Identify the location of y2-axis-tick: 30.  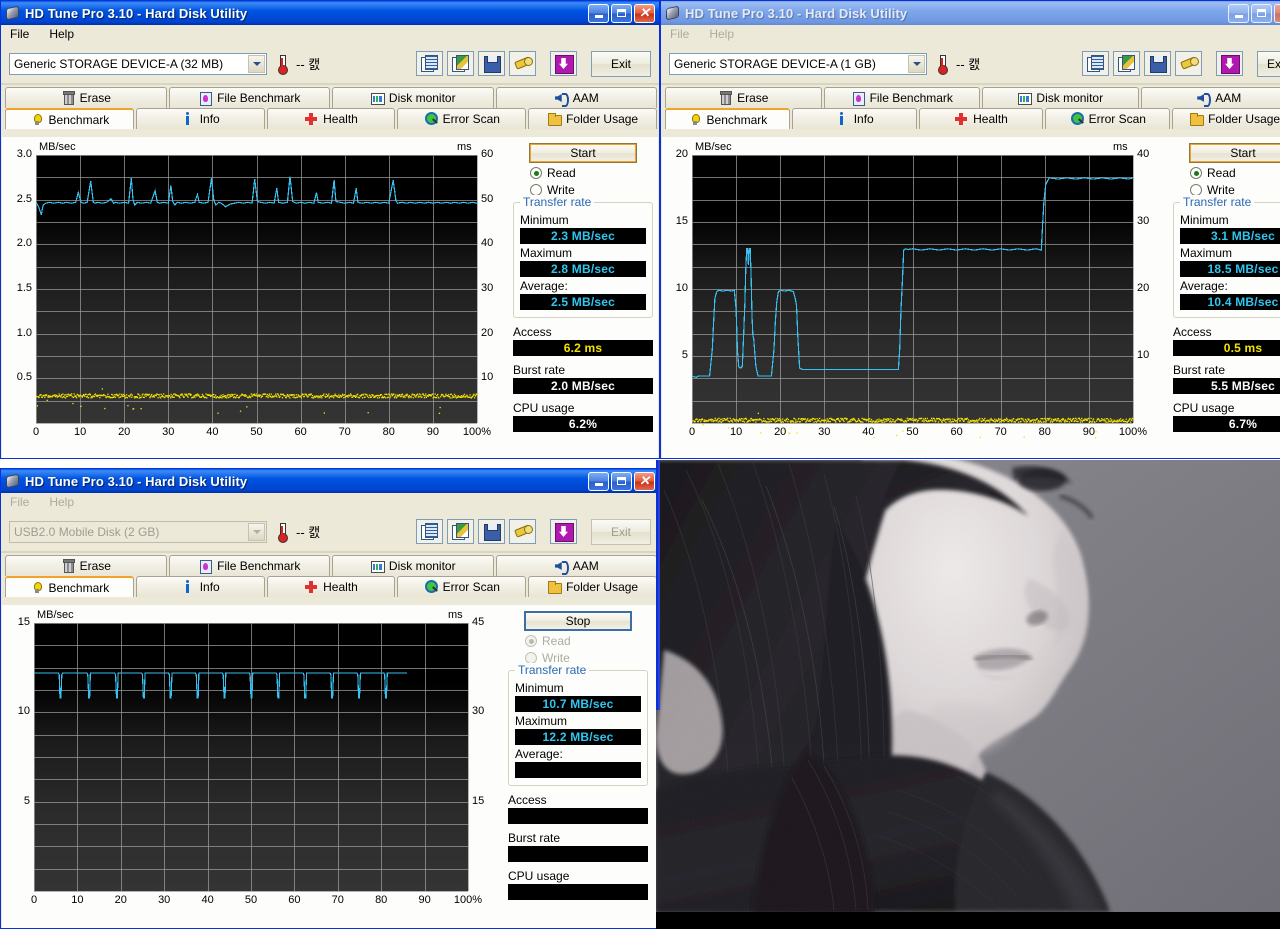
(1143, 221).